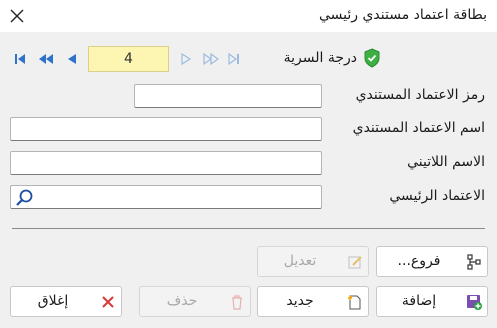 This screenshot has height=328, width=497. Describe the element at coordinates (53, 301) in the screenshot. I see `close-label: إغلاق` at that location.